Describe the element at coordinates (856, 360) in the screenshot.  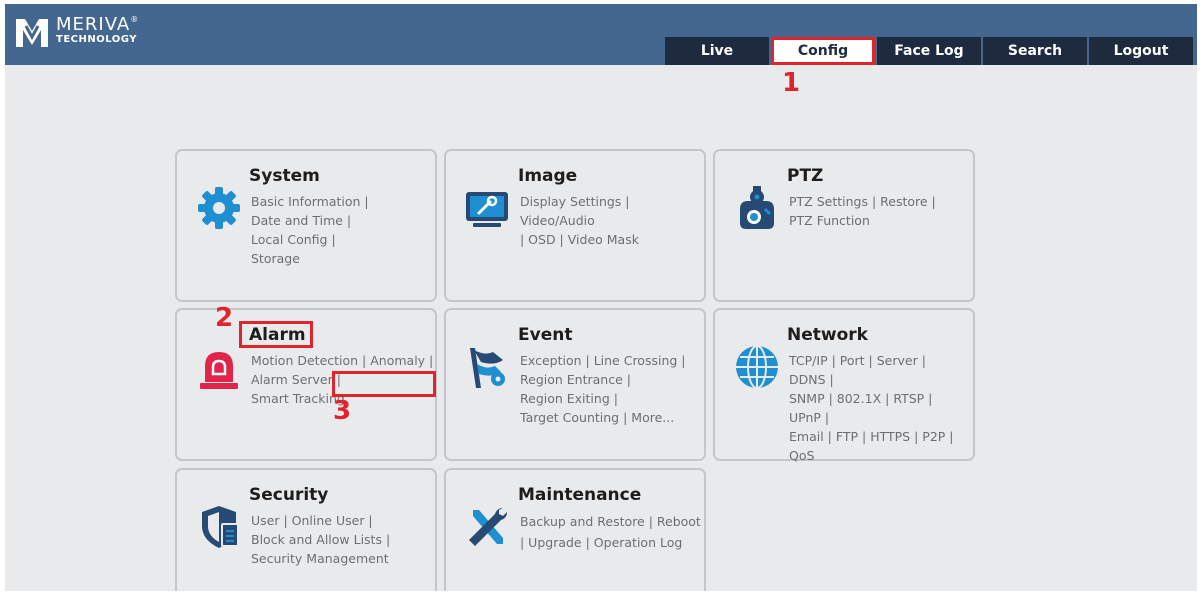
I see `link-port: Port |` at that location.